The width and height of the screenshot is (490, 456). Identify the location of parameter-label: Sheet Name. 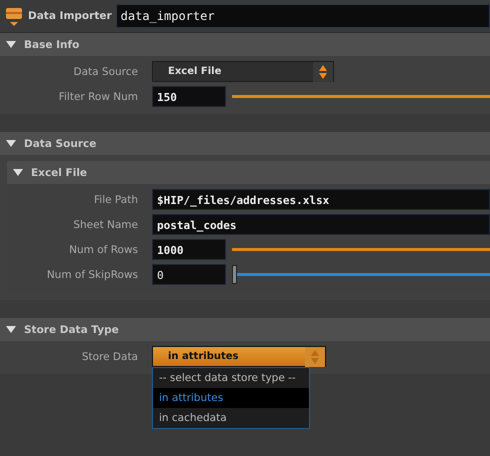
(105, 224).